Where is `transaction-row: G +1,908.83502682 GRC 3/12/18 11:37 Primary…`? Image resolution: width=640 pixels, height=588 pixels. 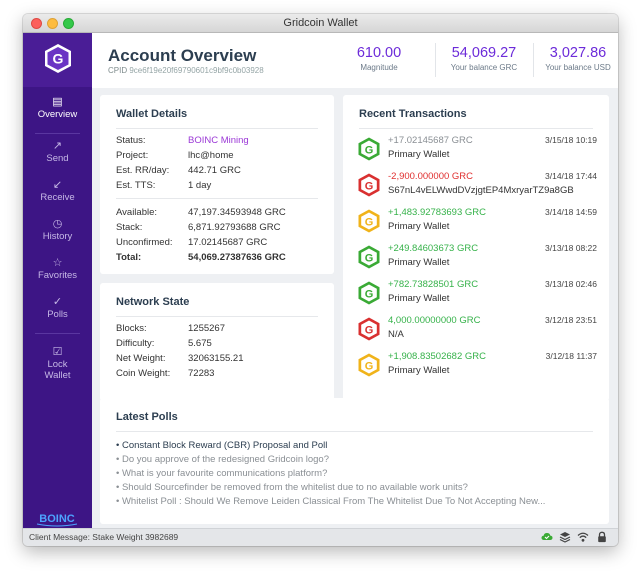
transaction-row: G +1,908.83502682 GRC 3/12/18 11:37 Primary… is located at coordinates (477, 366).